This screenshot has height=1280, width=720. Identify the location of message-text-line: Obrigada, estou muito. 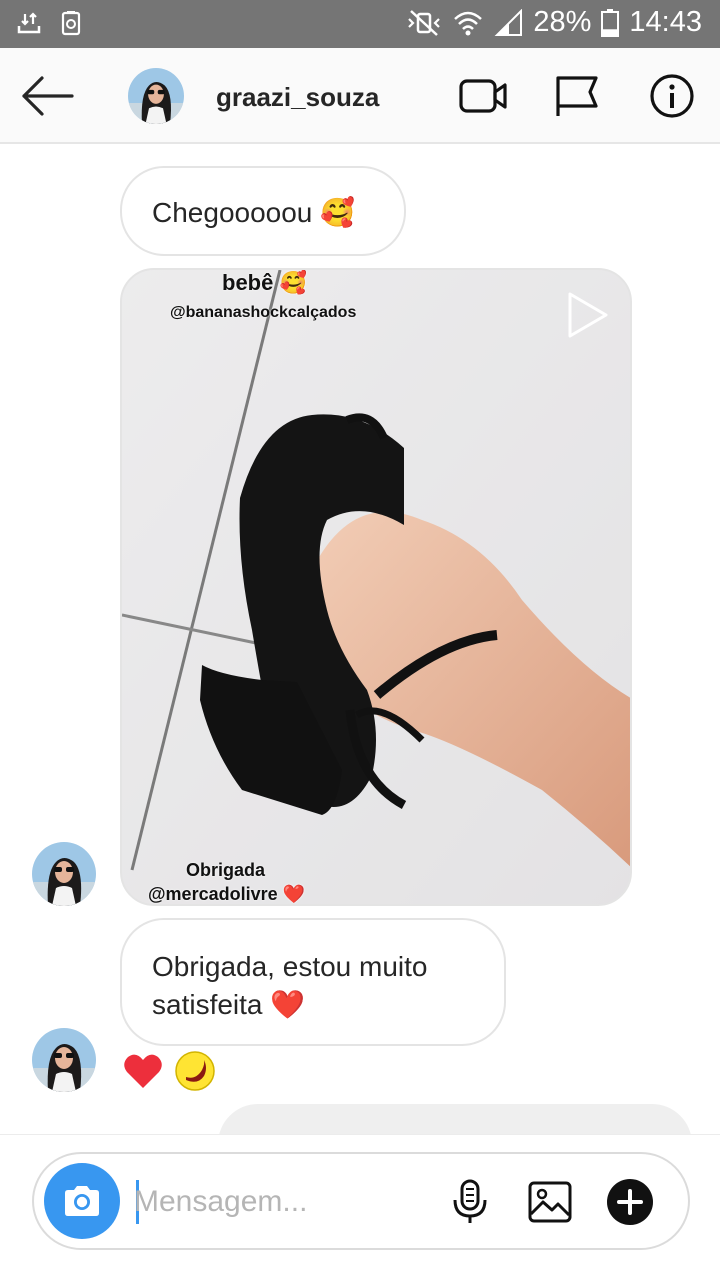
(290, 966).